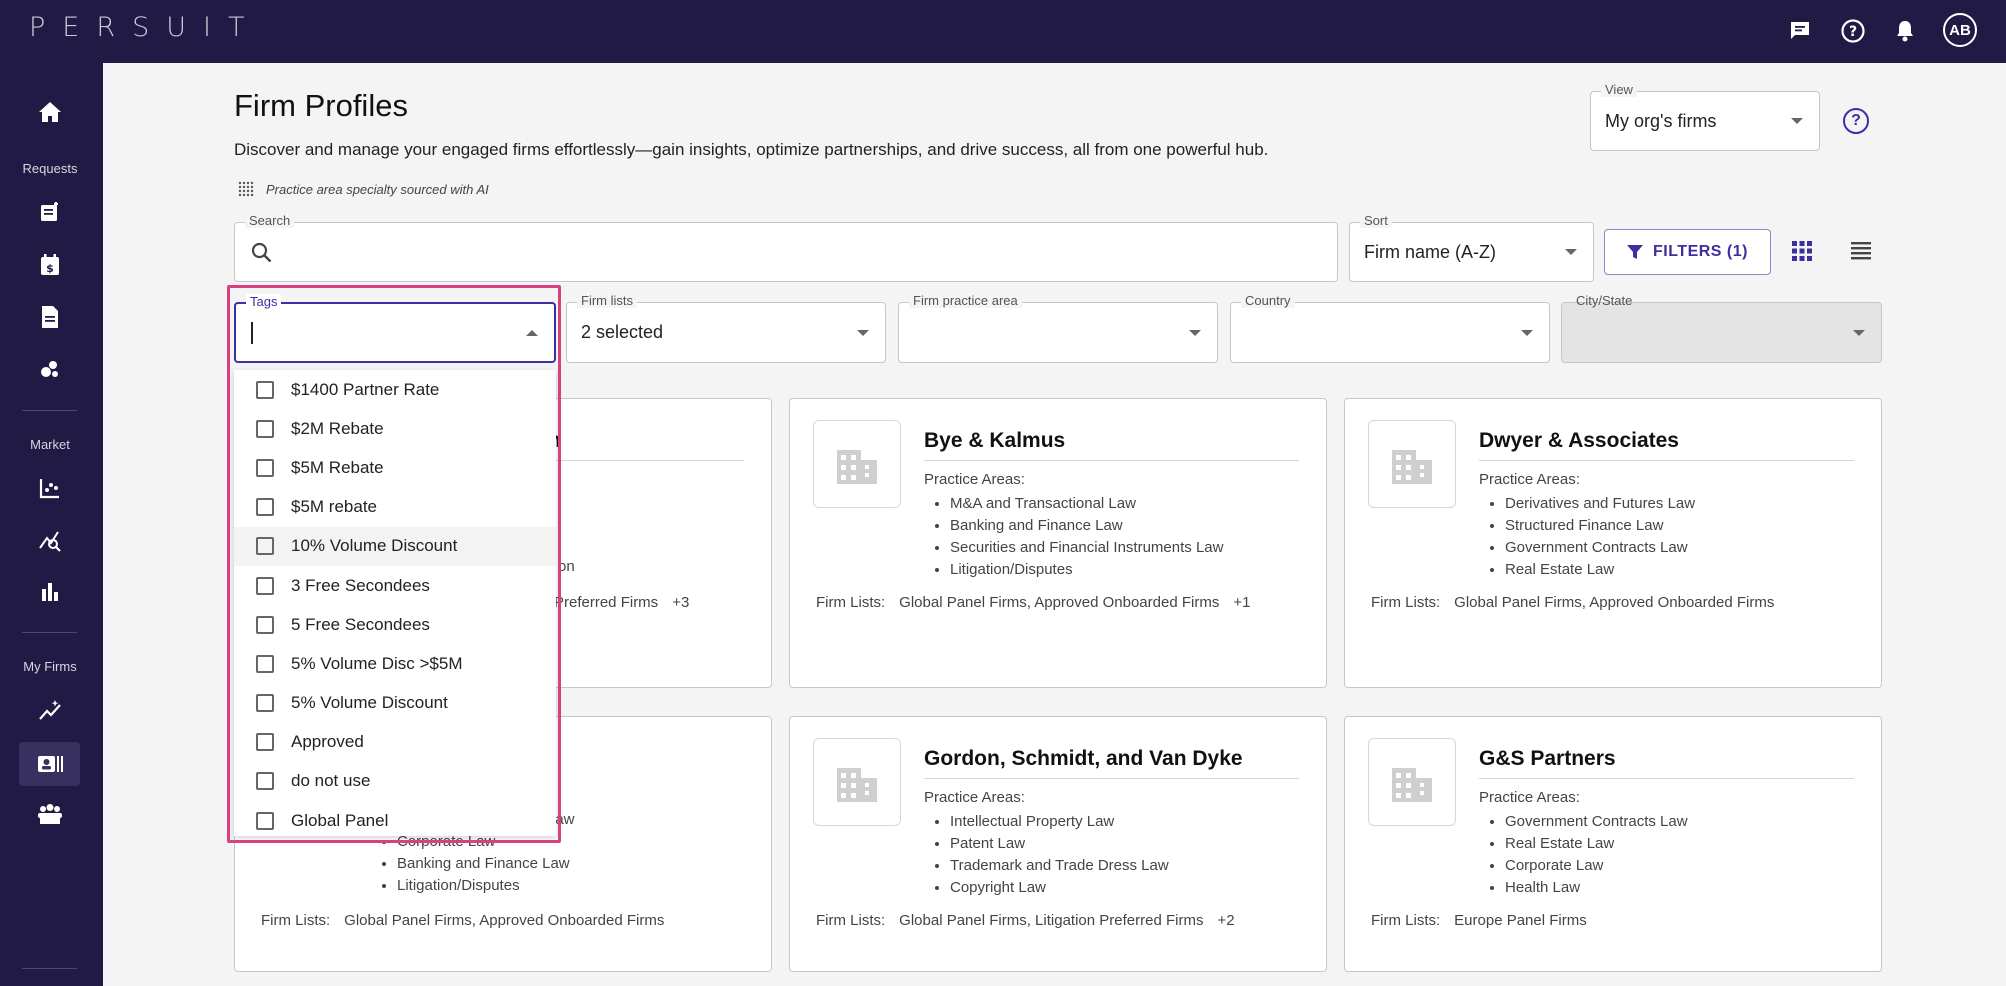  Describe the element at coordinates (532, 332) in the screenshot. I see `chevron-up-icon` at that location.